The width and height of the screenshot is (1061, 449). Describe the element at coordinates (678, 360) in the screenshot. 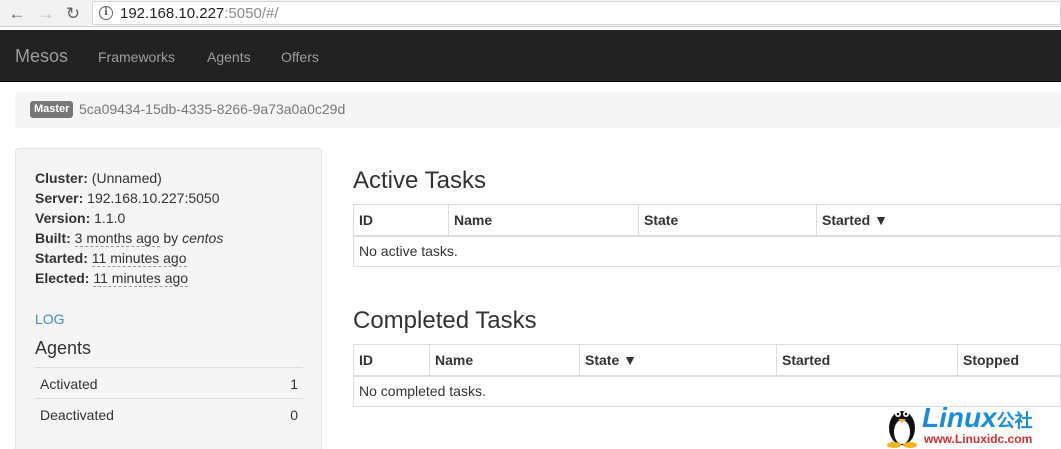

I see `col-state: State ▼` at that location.